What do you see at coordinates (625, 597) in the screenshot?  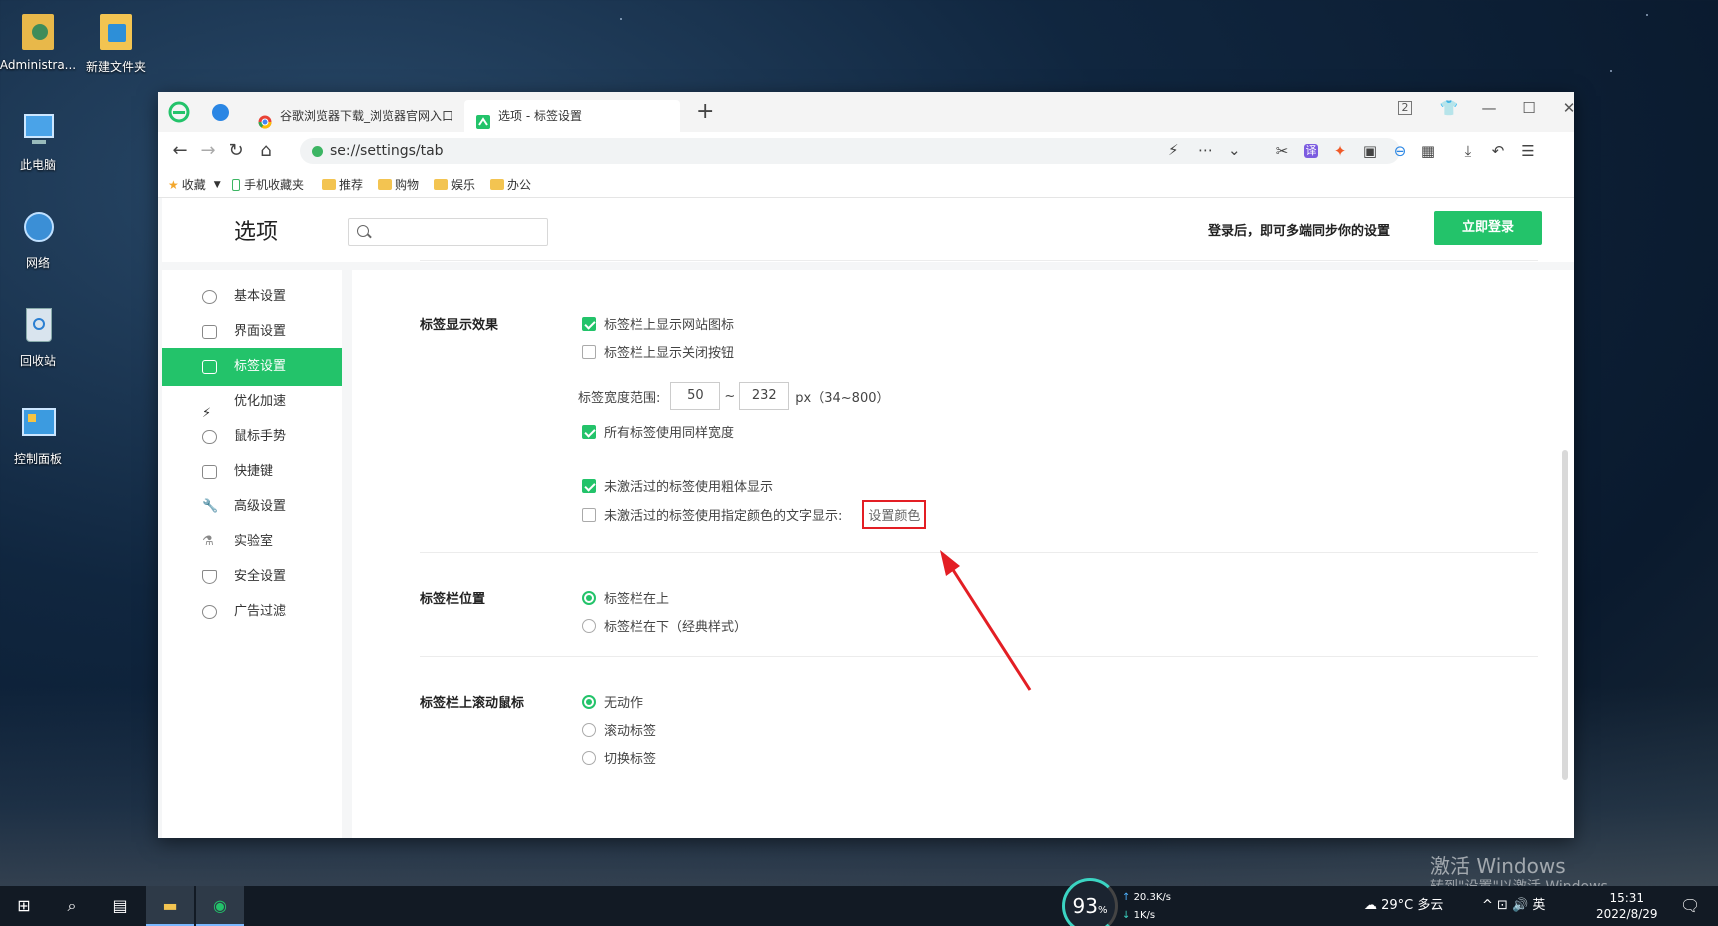 I see `option-tabs-top: 标签栏在上` at bounding box center [625, 597].